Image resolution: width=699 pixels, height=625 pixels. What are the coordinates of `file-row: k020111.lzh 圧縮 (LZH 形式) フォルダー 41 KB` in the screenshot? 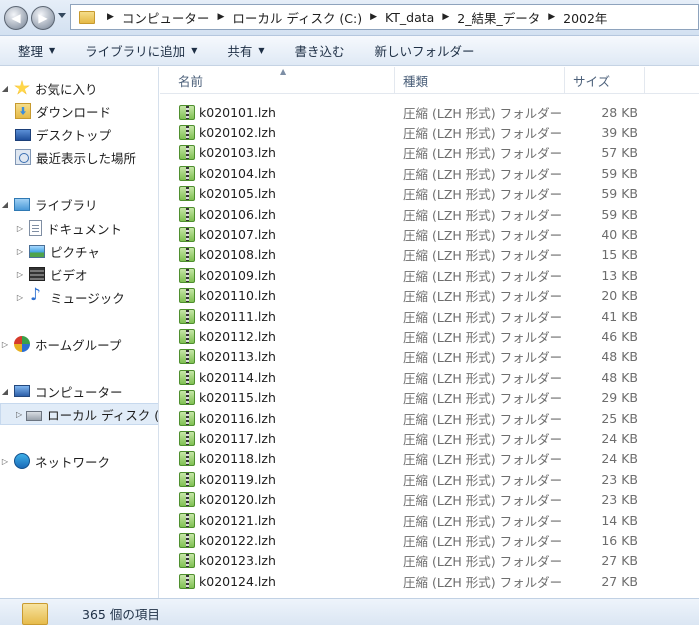 It's located at (429, 316).